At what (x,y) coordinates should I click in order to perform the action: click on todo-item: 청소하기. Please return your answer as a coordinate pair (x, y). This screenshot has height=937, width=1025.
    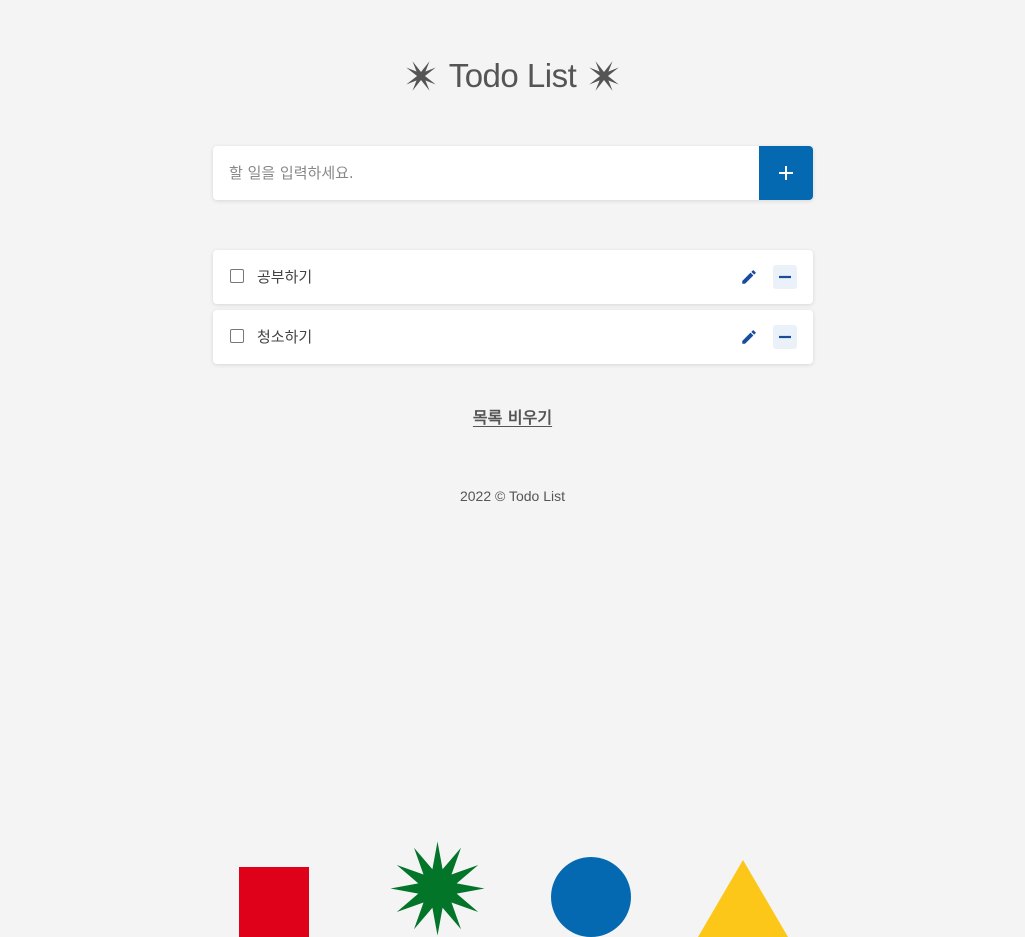
    Looking at the image, I should click on (513, 337).